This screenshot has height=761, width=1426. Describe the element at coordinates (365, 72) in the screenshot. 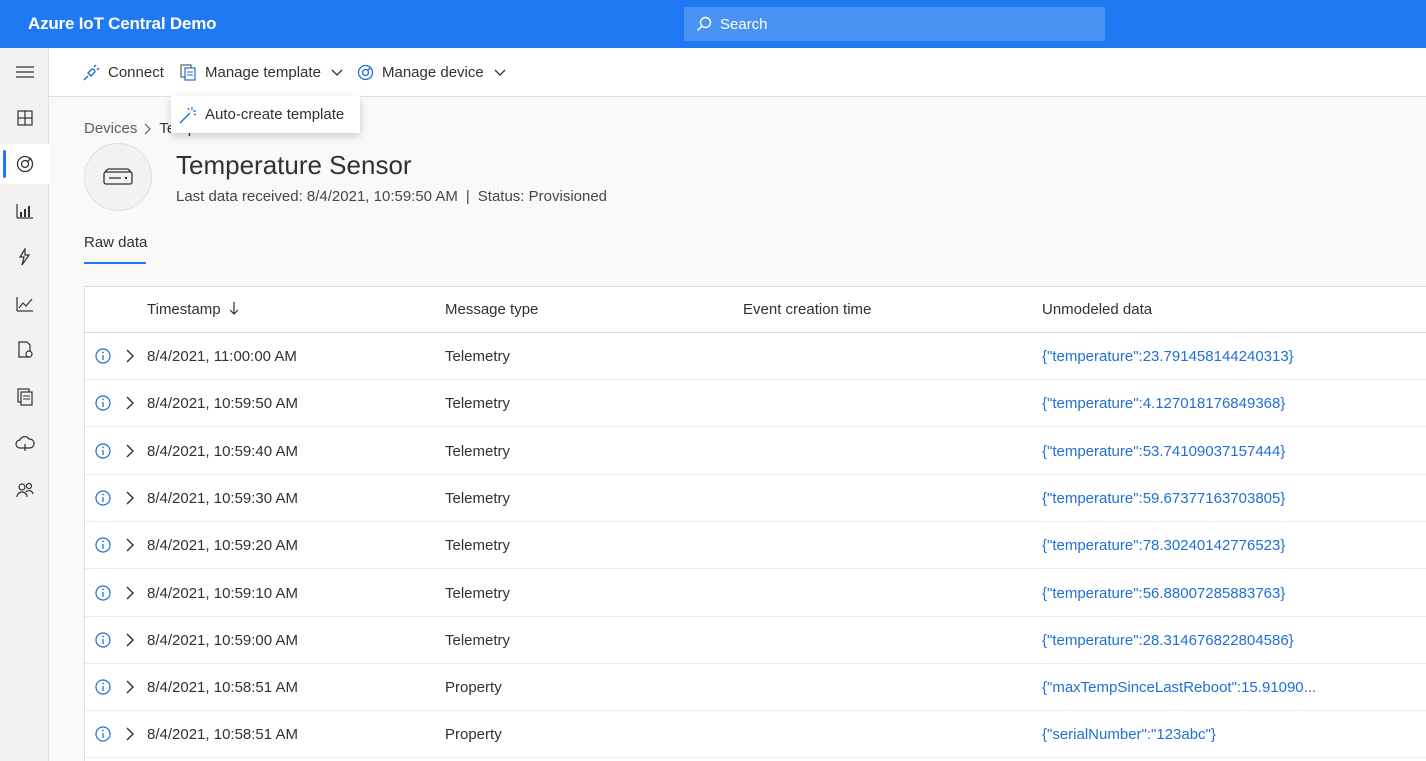

I see `device-manage-icon` at that location.